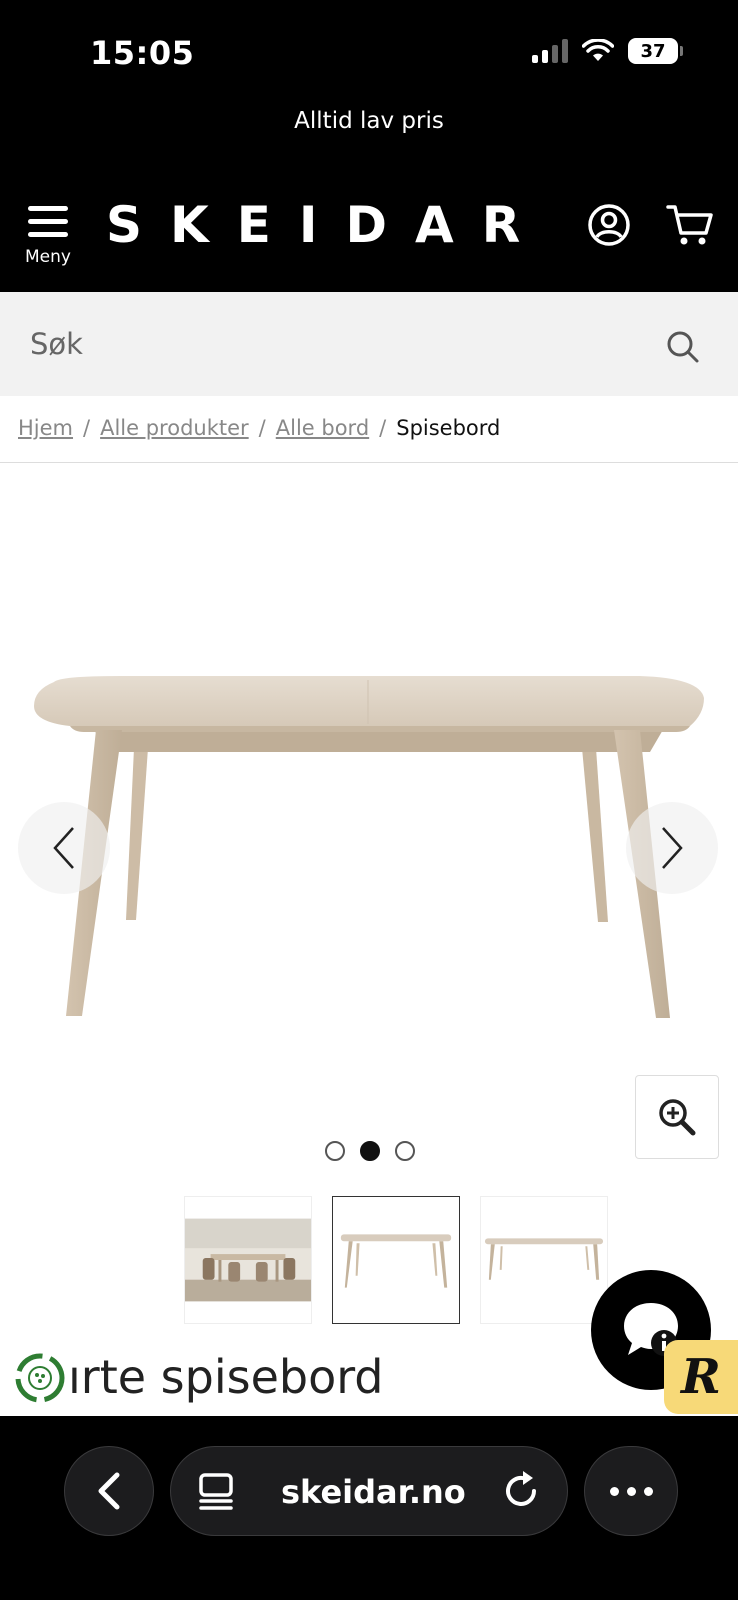  I want to click on zoom-button, so click(677, 1117).